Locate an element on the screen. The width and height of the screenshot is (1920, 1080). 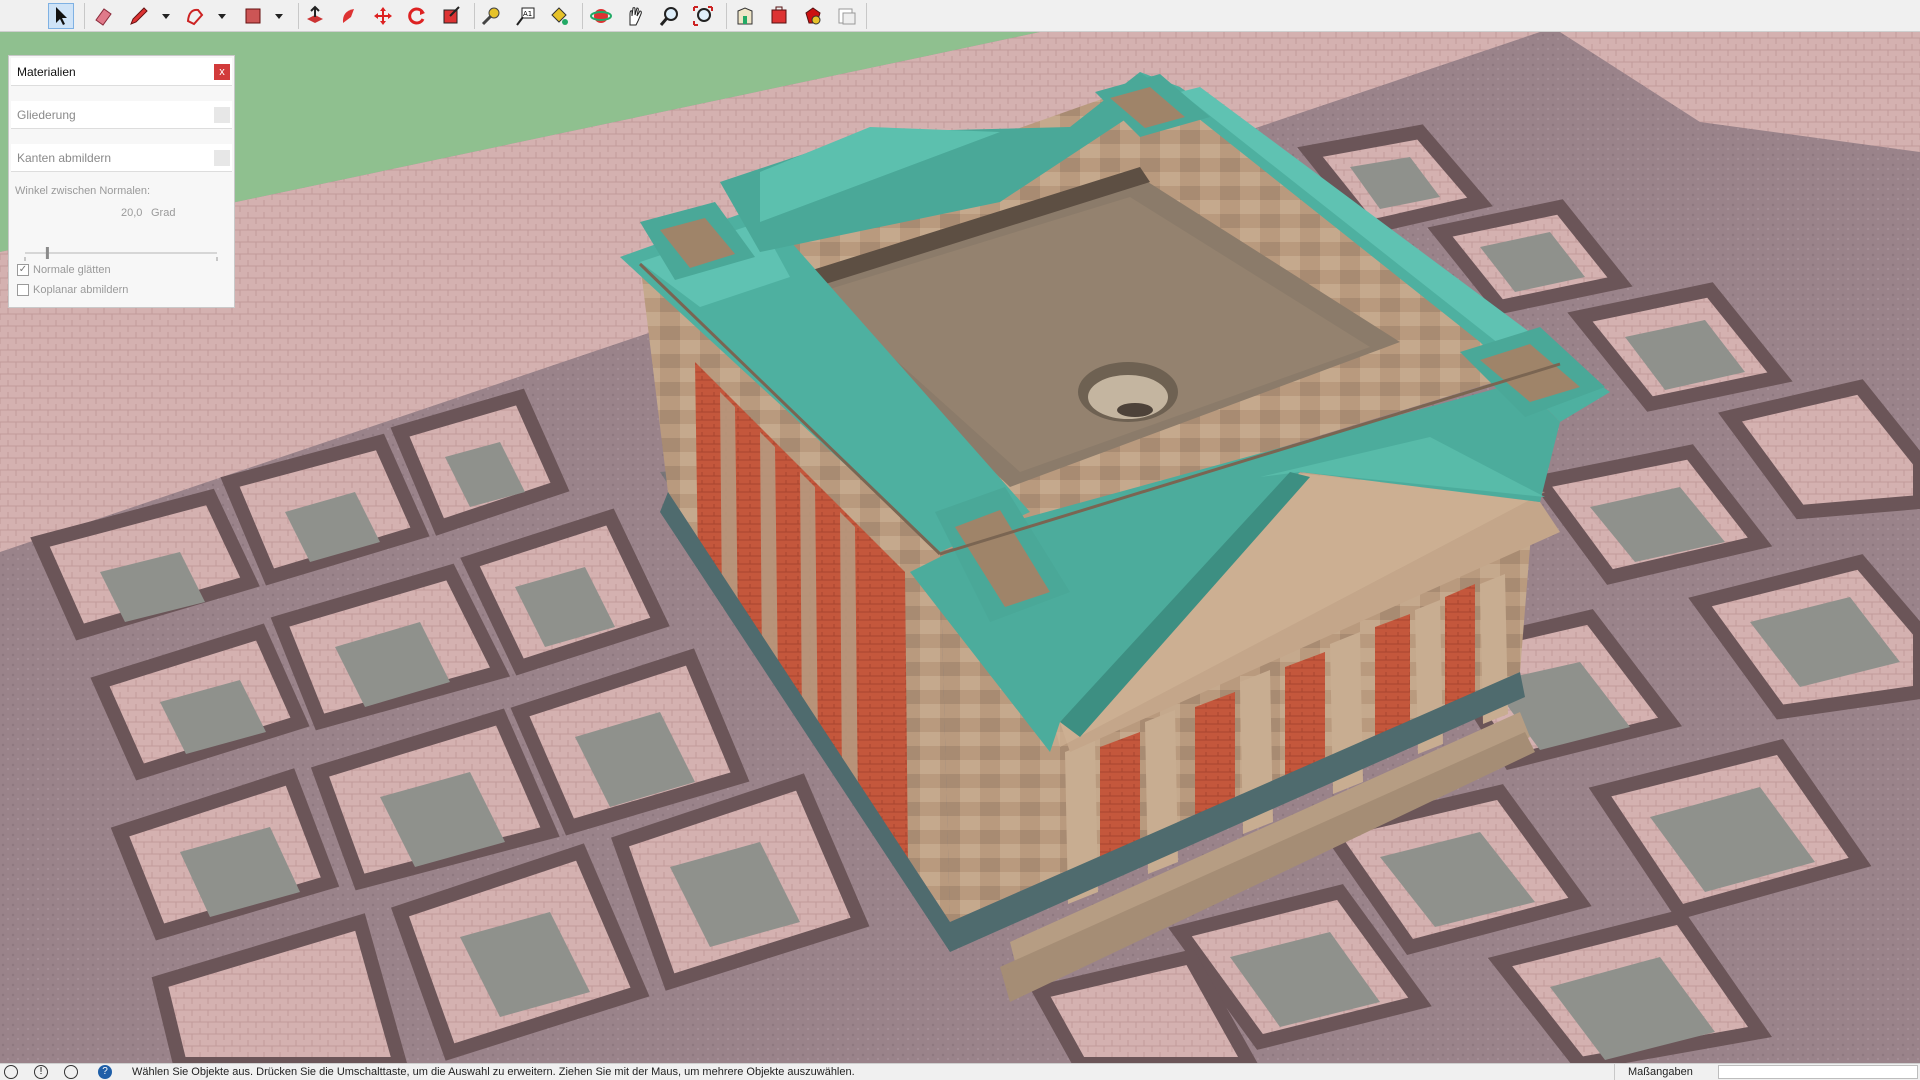
warehouse-icon is located at coordinates (745, 16).